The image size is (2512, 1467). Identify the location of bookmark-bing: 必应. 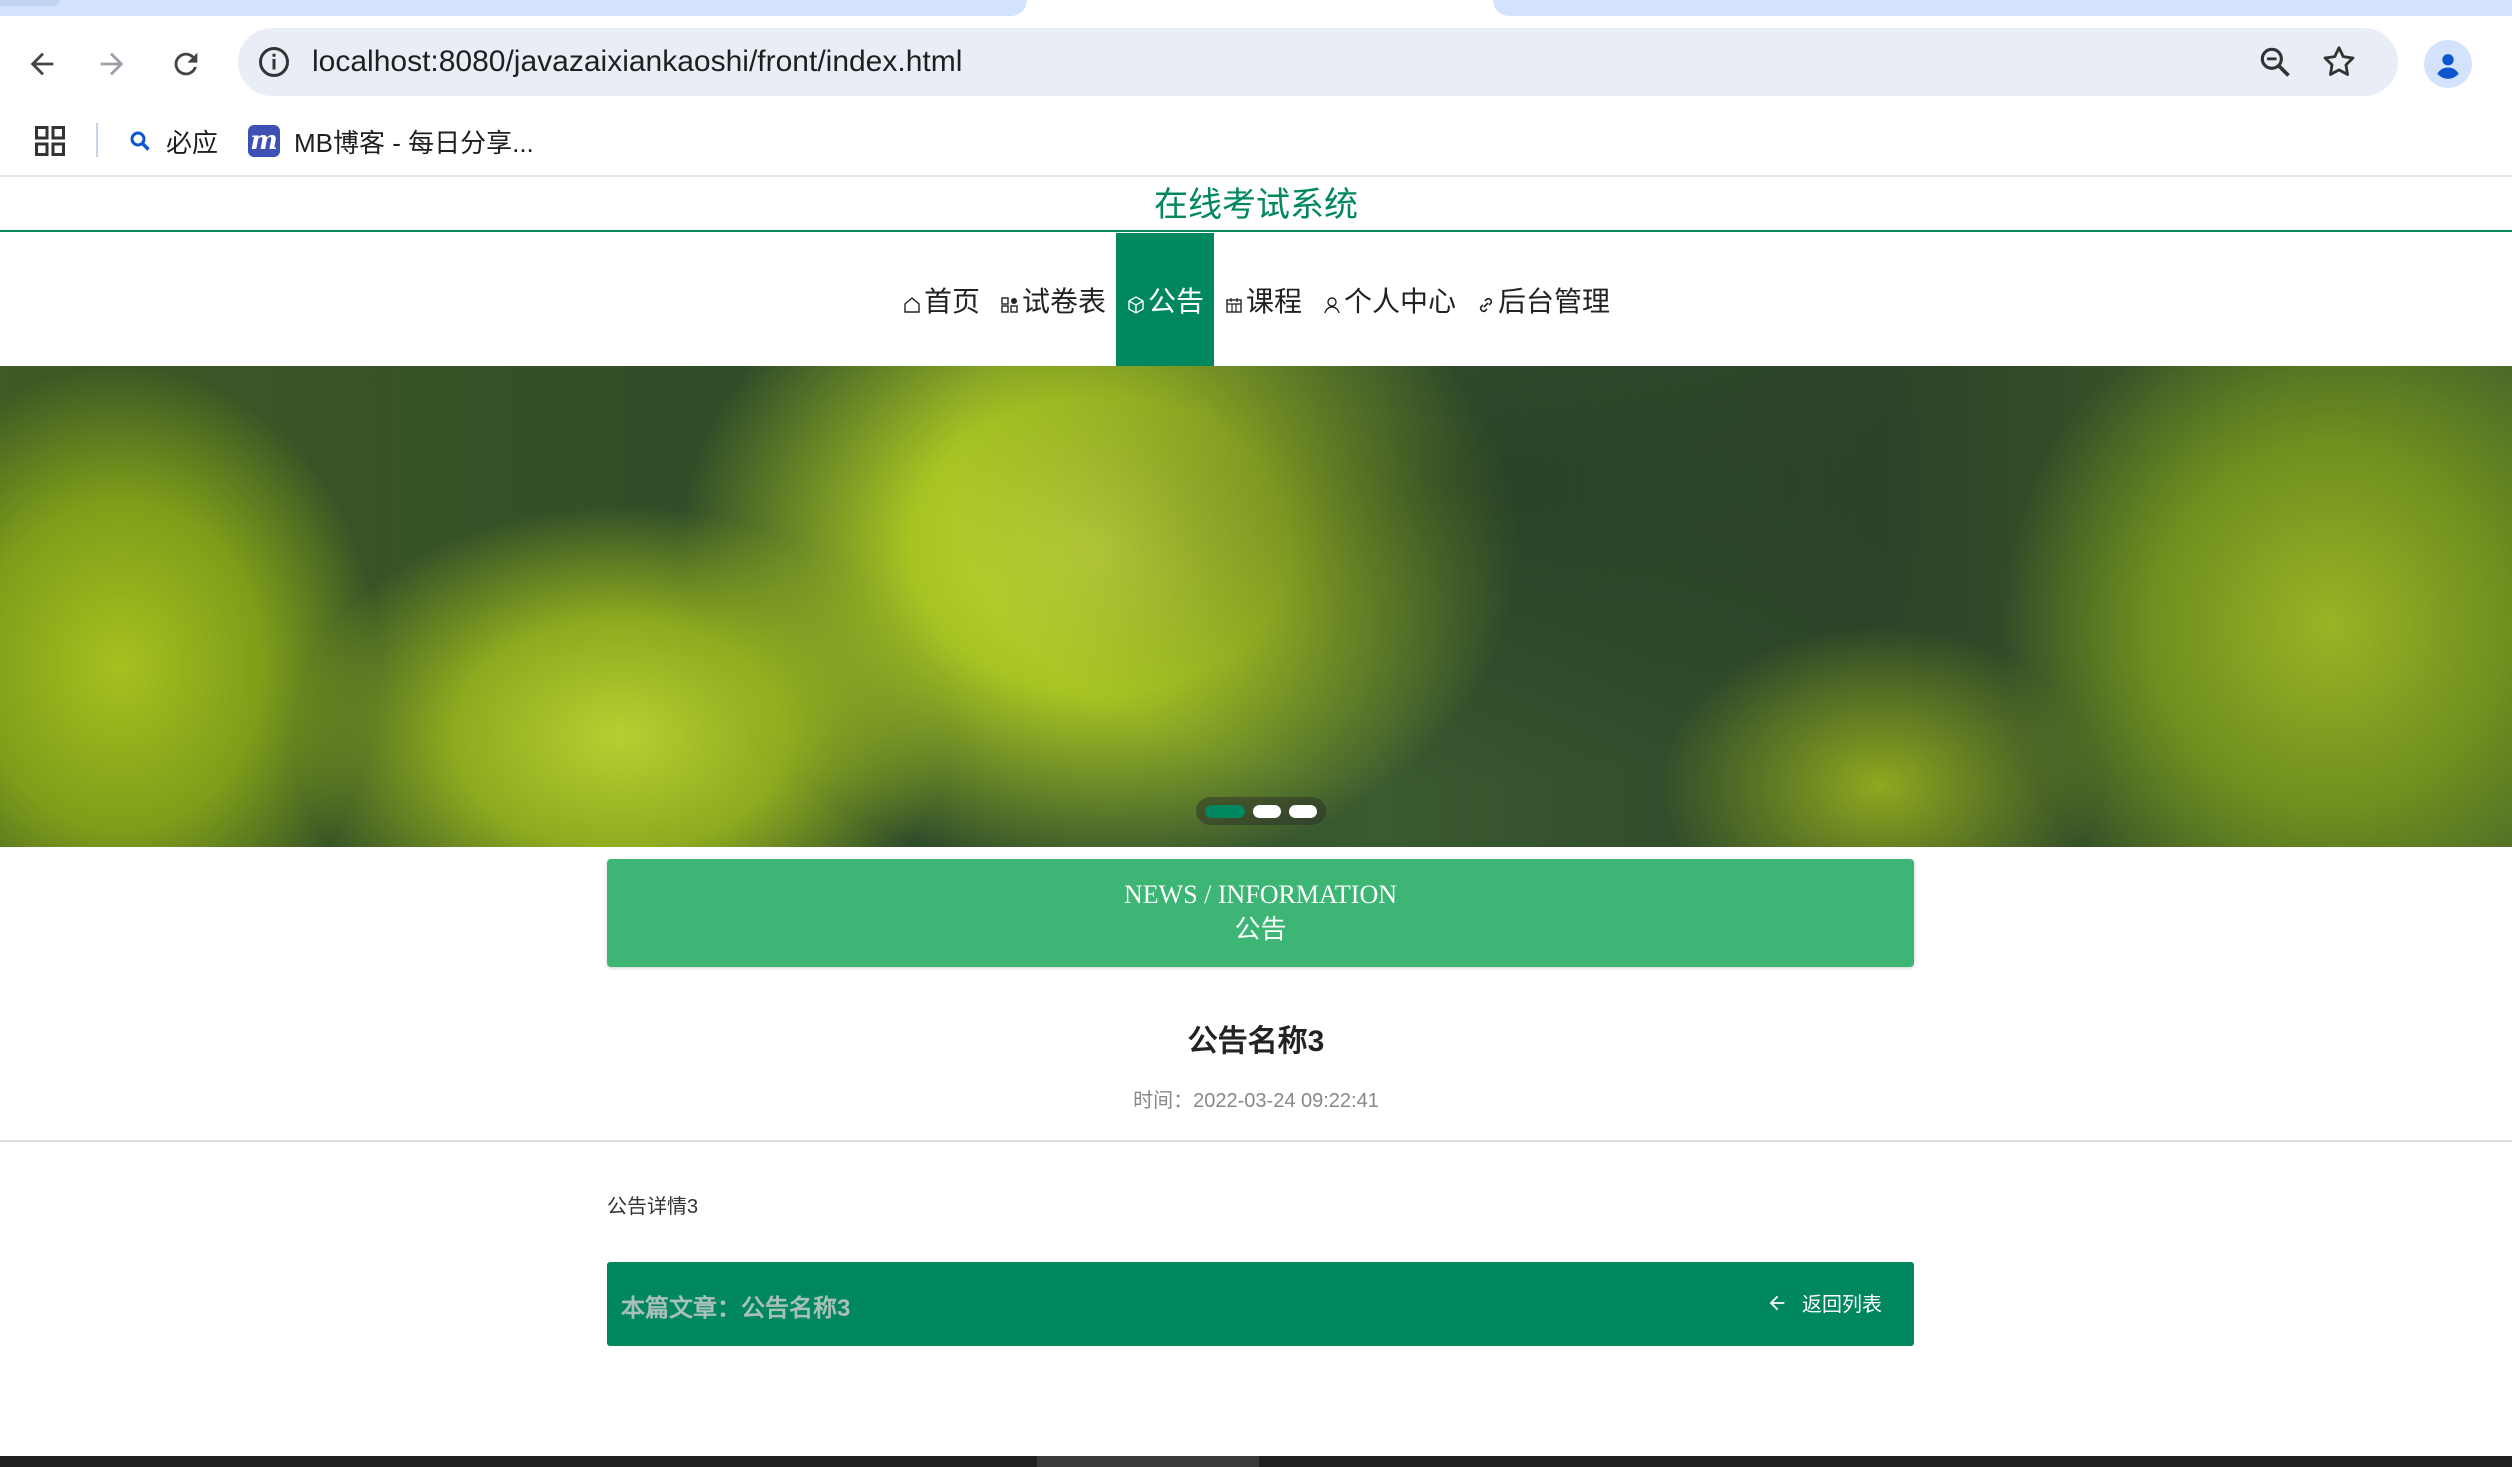
(173, 141).